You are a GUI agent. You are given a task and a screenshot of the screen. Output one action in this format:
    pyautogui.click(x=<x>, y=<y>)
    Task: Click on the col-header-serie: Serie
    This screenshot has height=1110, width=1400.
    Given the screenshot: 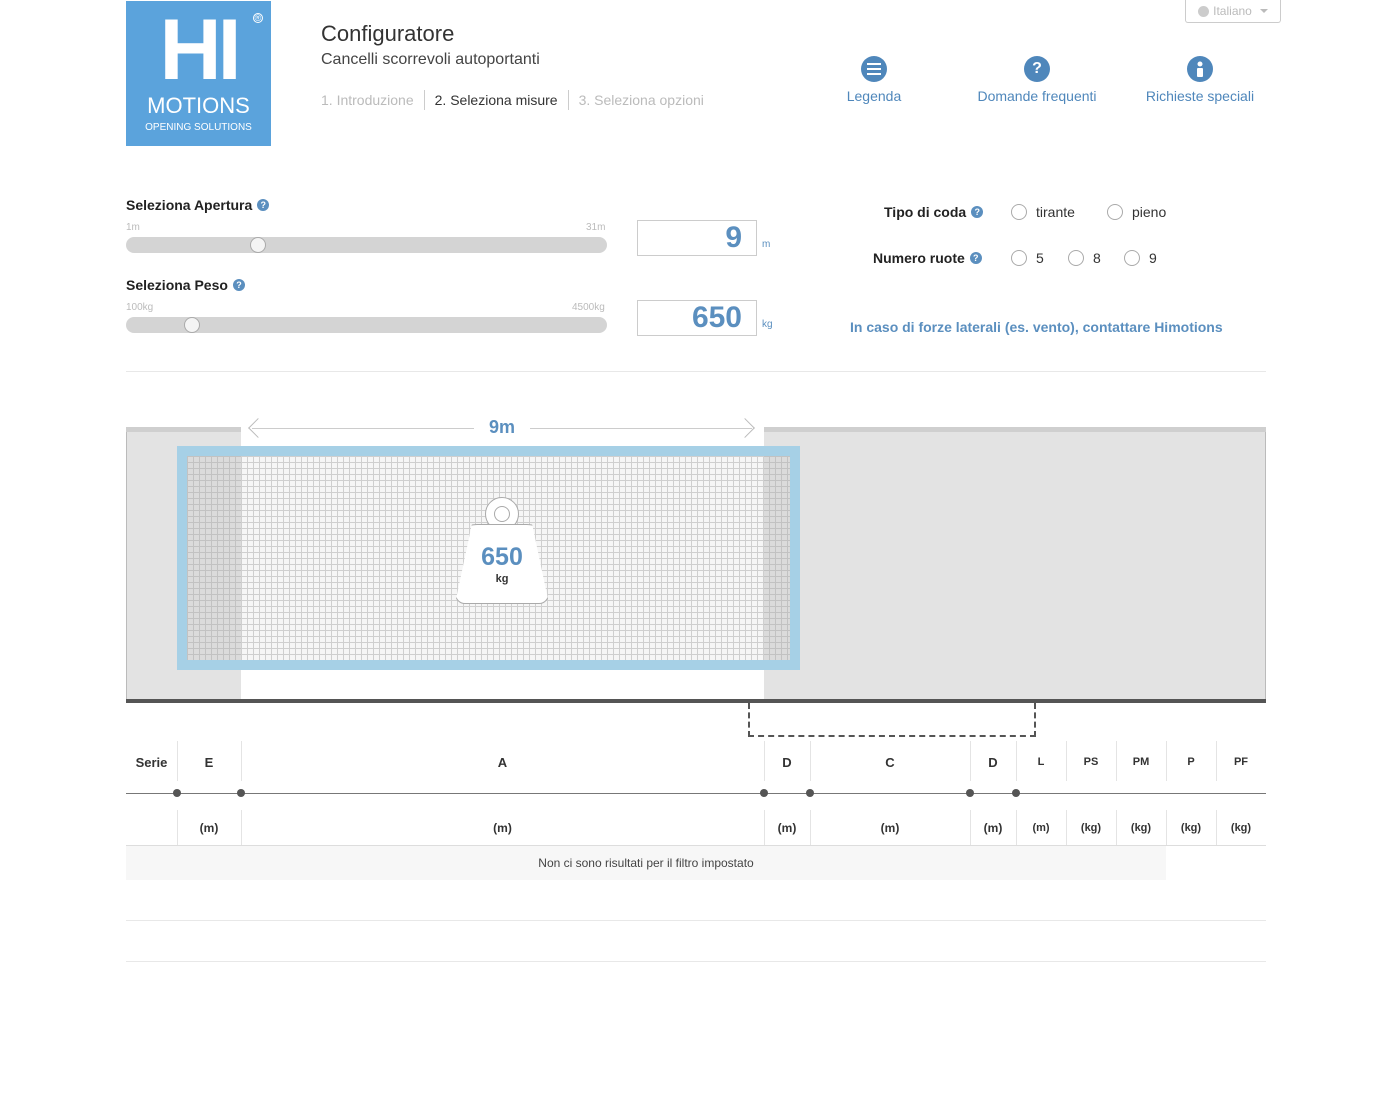 What is the action you would take?
    pyautogui.click(x=151, y=762)
    